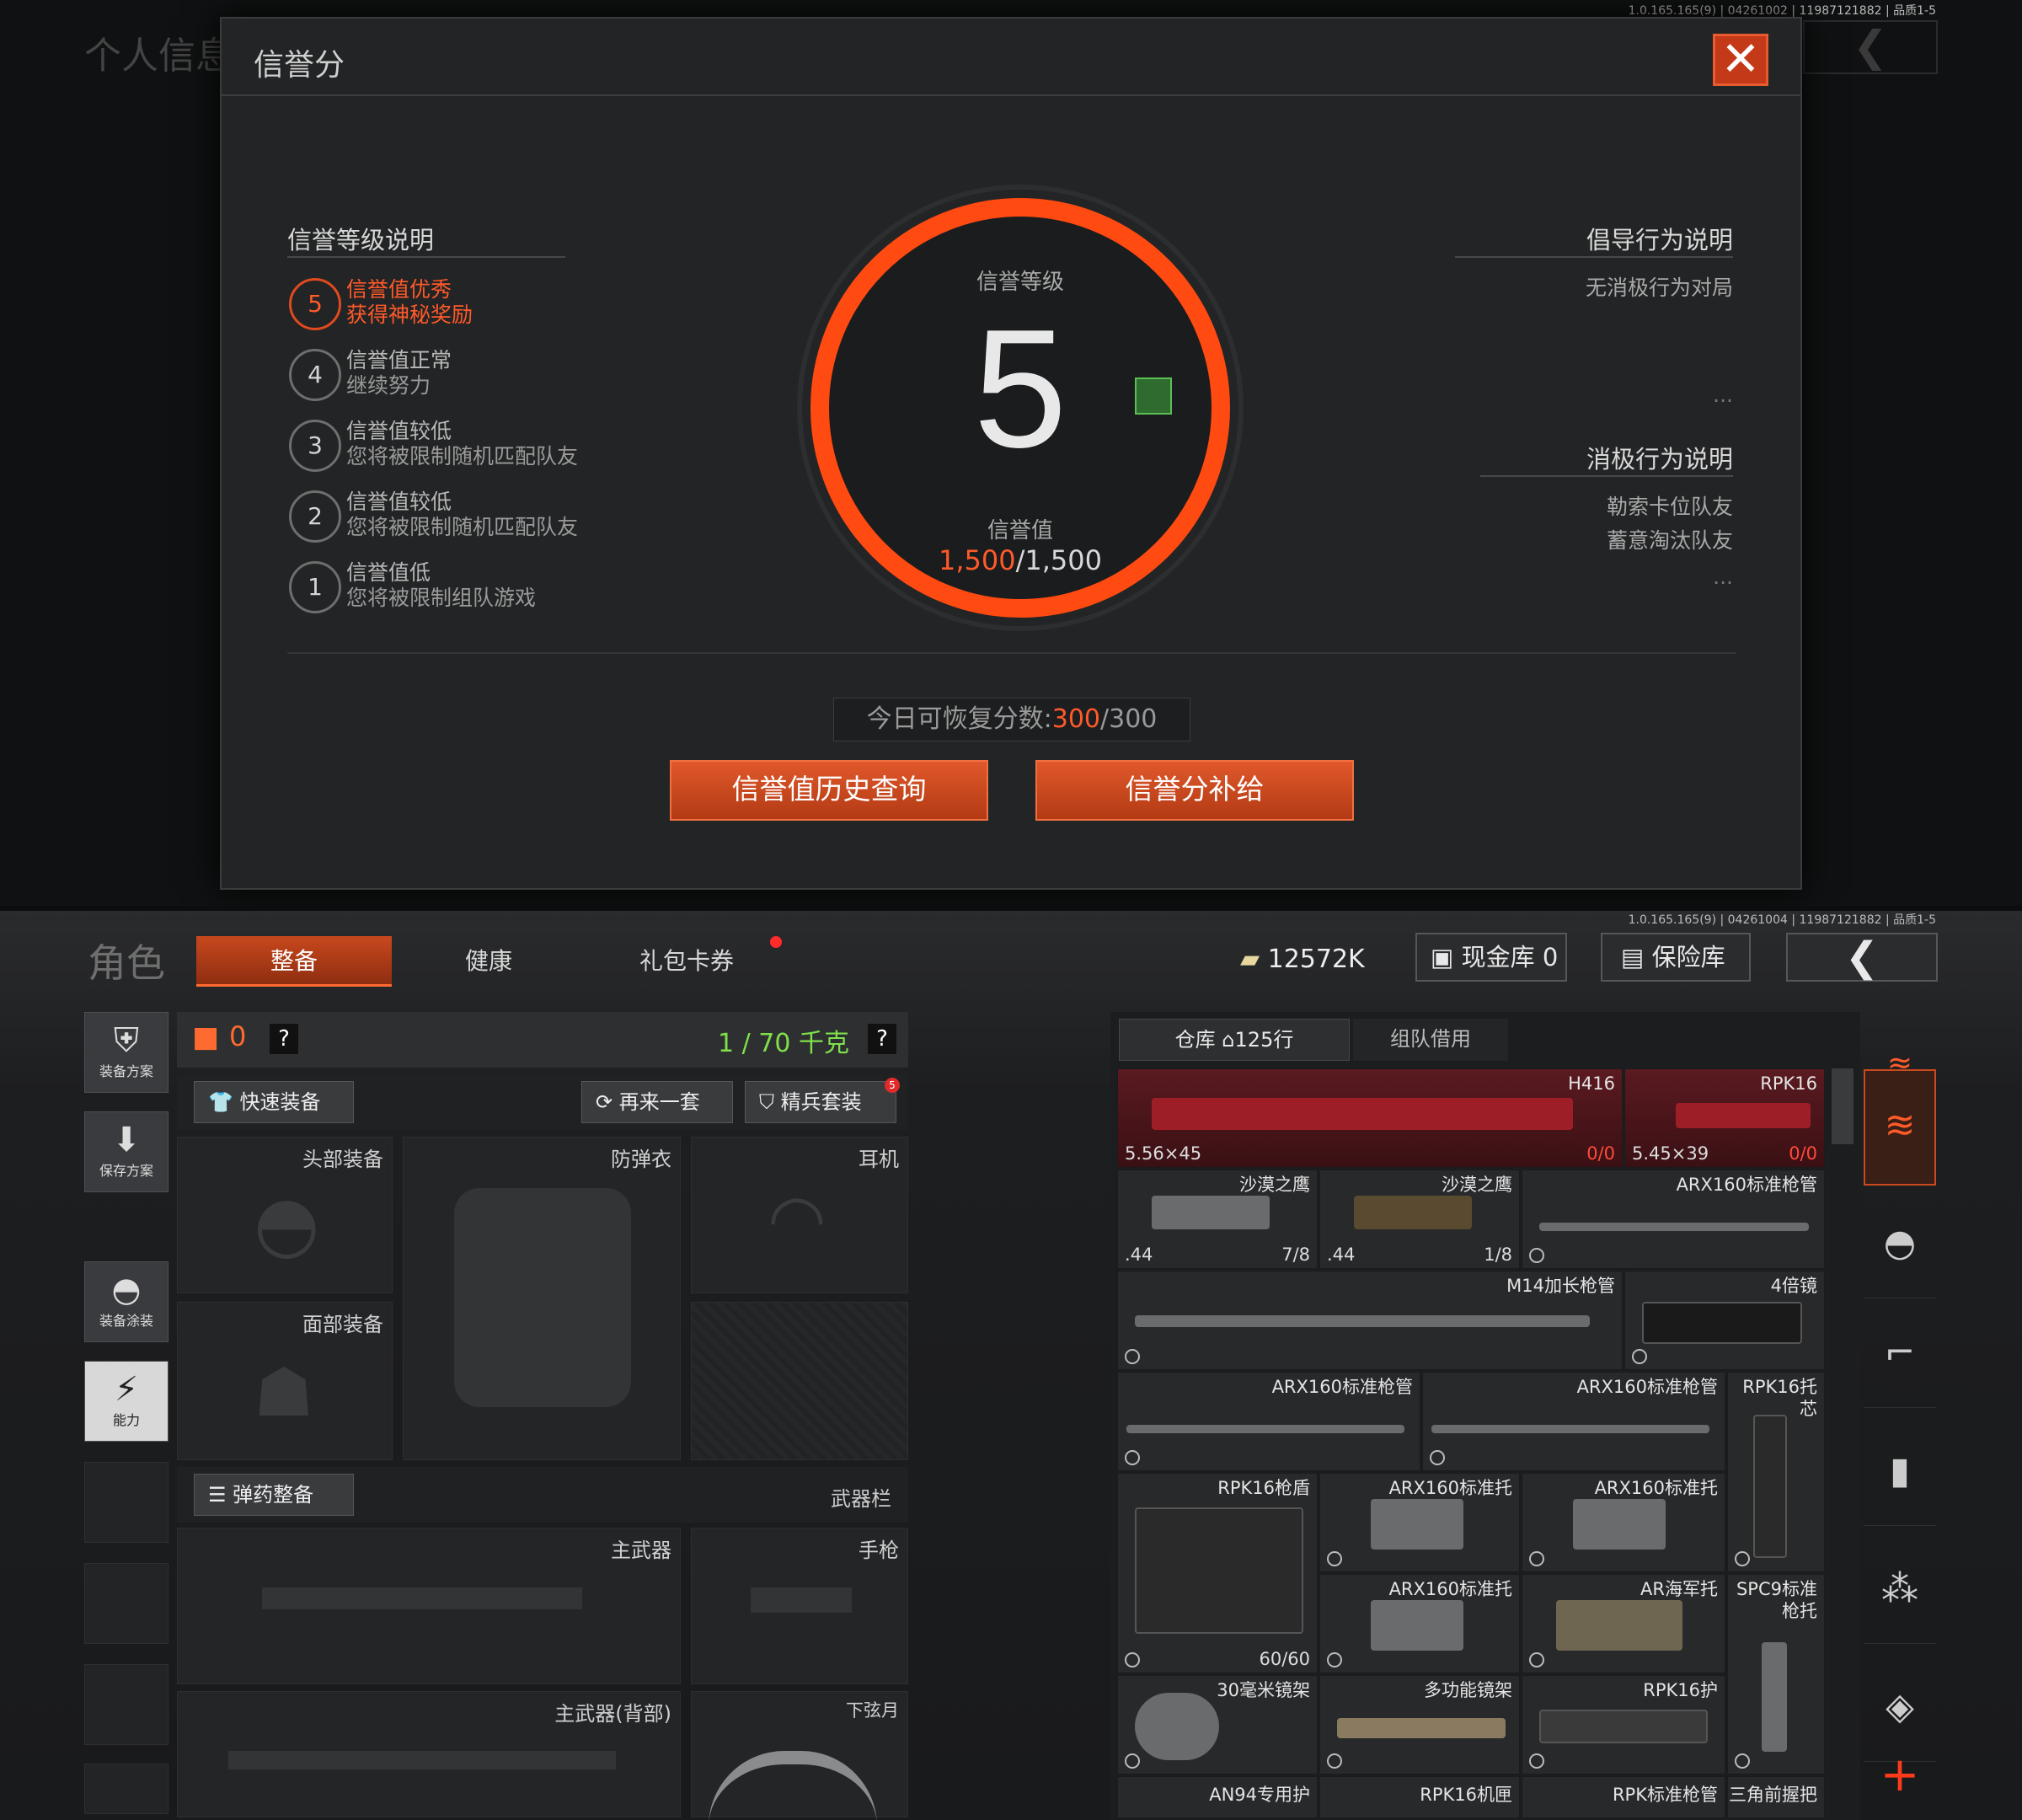 The height and width of the screenshot is (1820, 2022). Describe the element at coordinates (1779, 1398) in the screenshot. I see `item-name: RPK16托芯` at that location.